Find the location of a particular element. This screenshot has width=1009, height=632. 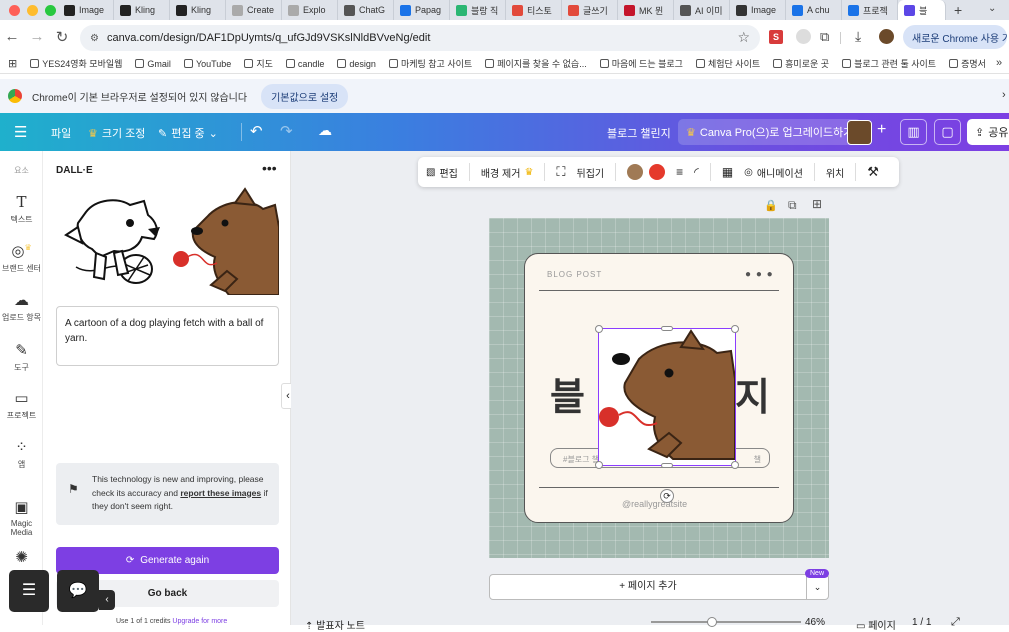

browser-tab: AI 이미 is located at coordinates (702, 10).